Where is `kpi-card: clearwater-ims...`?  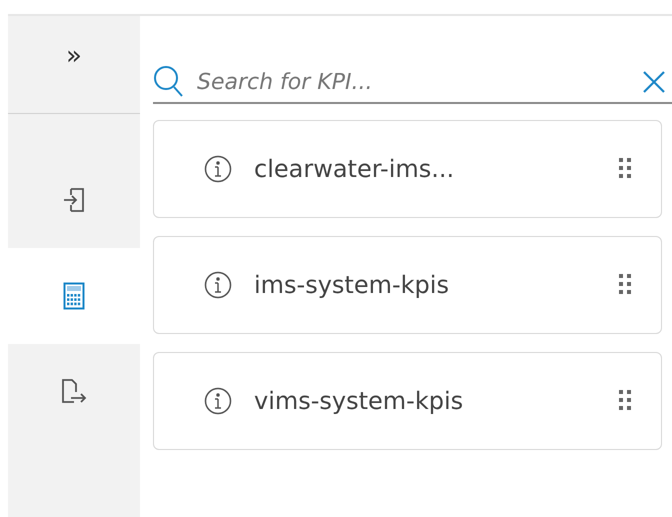
kpi-card: clearwater-ims... is located at coordinates (407, 169).